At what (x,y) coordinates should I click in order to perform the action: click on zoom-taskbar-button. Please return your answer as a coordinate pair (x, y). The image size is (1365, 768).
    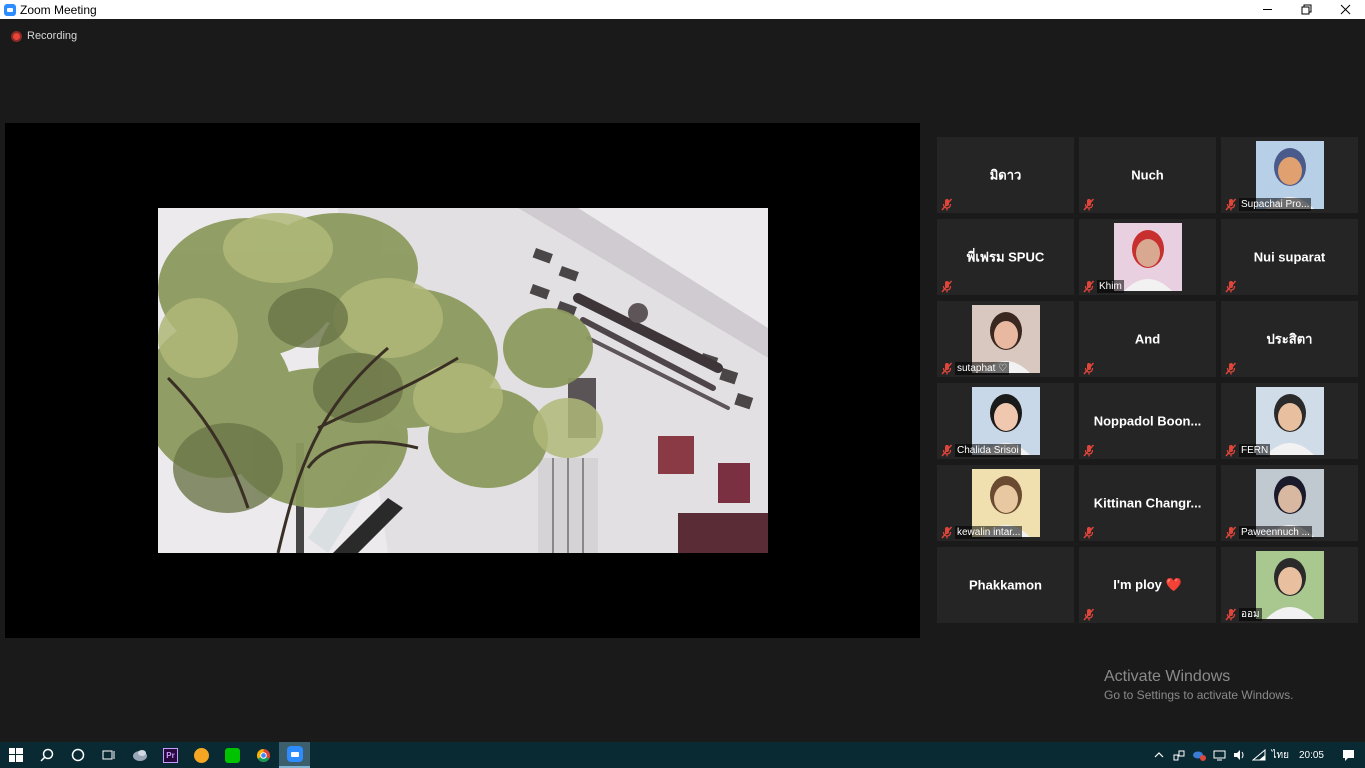
    Looking at the image, I should click on (294, 755).